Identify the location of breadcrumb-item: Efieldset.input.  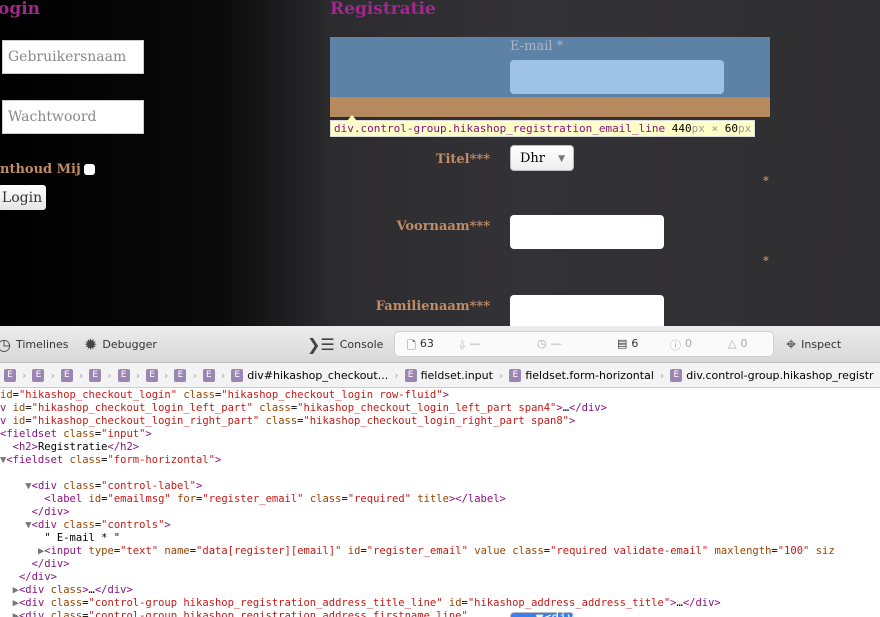
(448, 375).